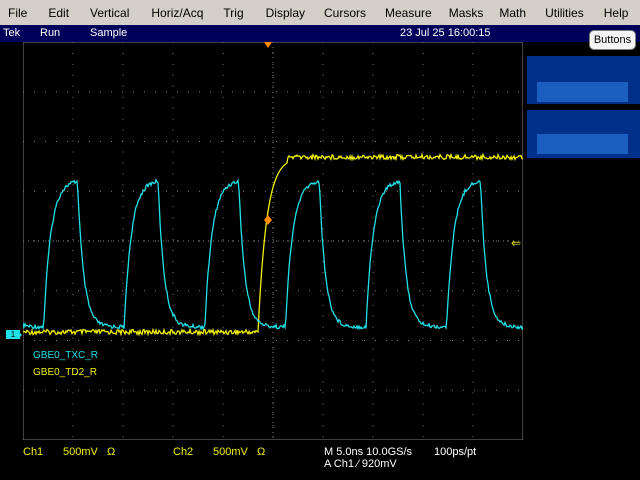  Describe the element at coordinates (109, 13) in the screenshot. I see `menu-vertical: Vertical` at that location.